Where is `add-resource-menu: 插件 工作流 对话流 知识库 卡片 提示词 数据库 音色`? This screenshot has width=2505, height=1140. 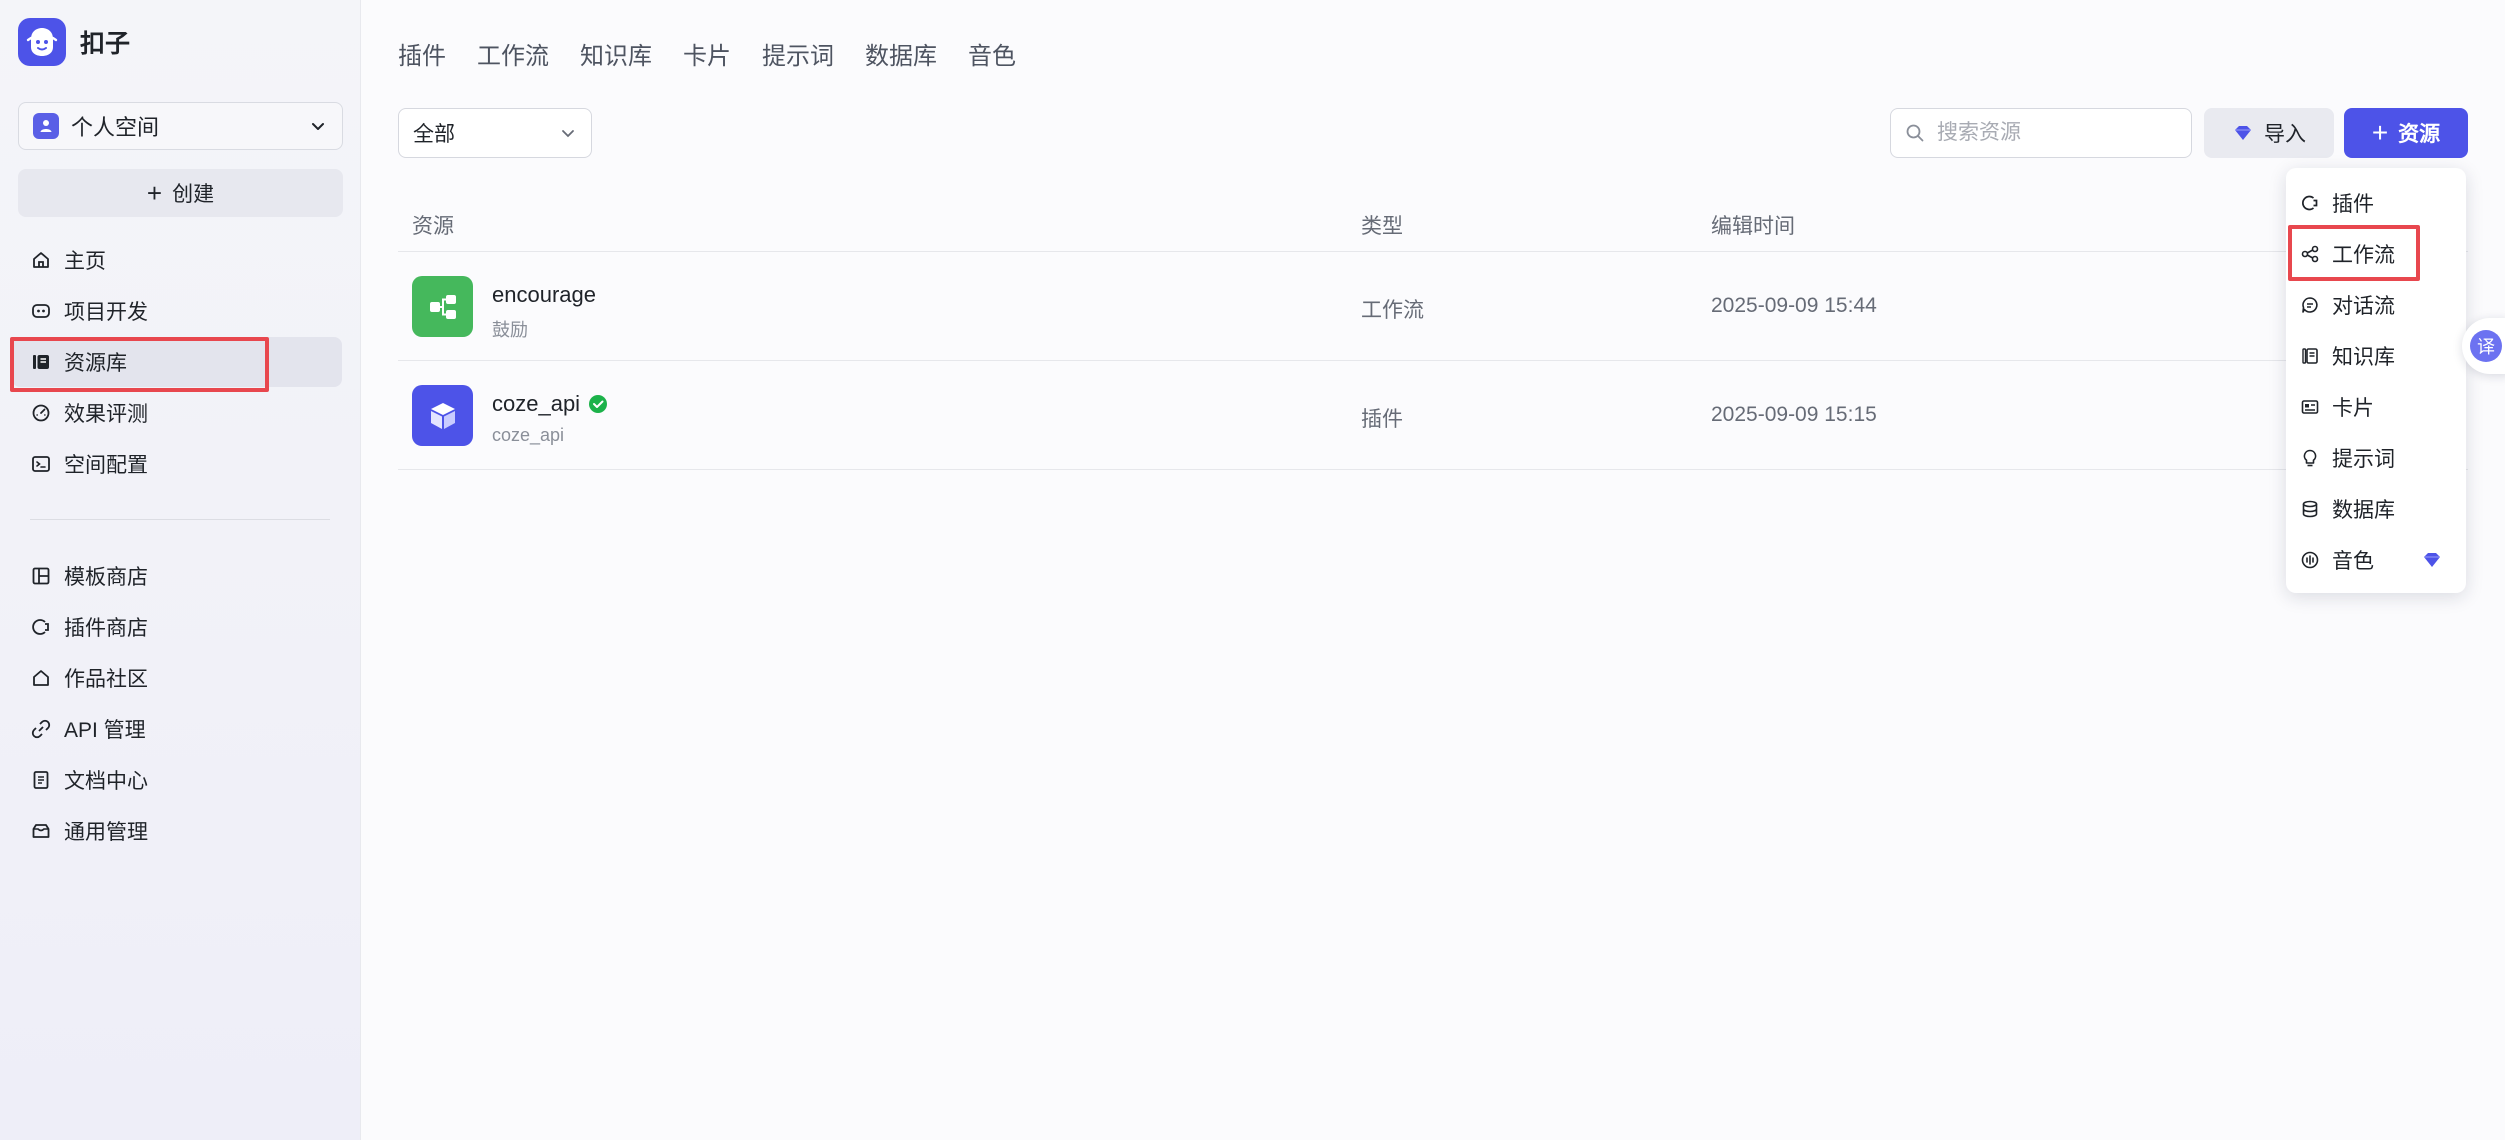 add-resource-menu: 插件 工作流 对话流 知识库 卡片 提示词 数据库 音色 is located at coordinates (2376, 380).